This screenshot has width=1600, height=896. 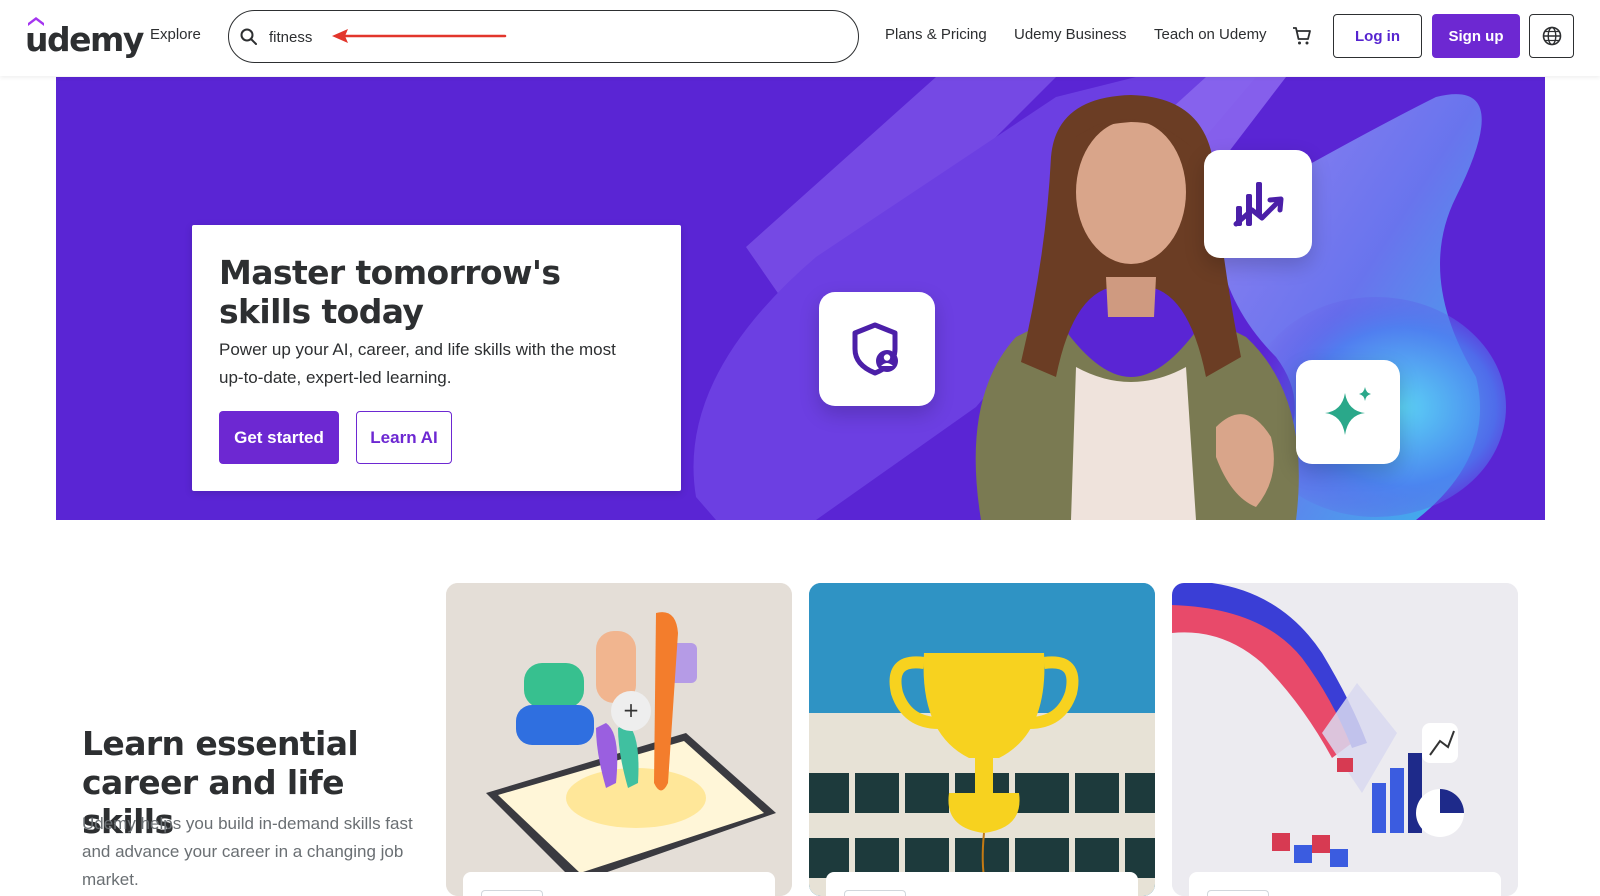 What do you see at coordinates (279, 437) in the screenshot?
I see `get-started-button: Get started` at bounding box center [279, 437].